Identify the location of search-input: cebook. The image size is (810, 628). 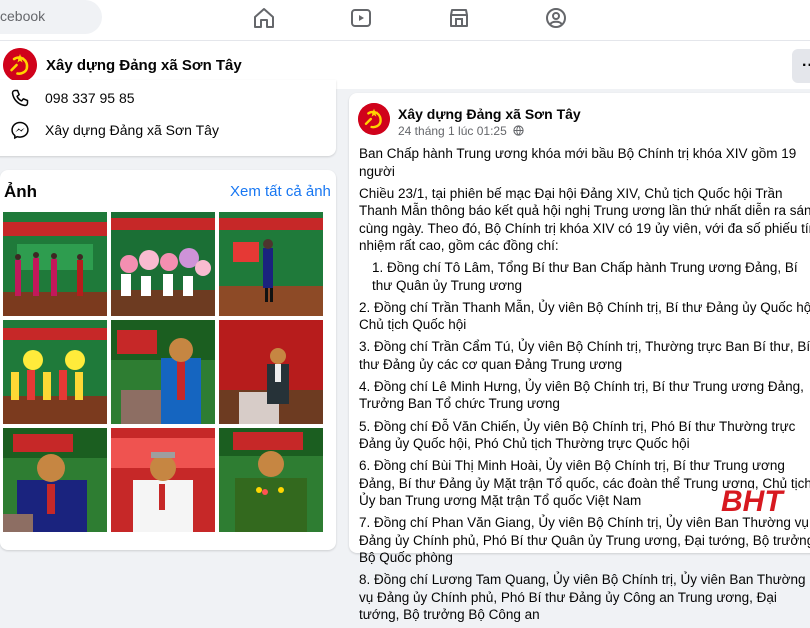
(51, 17).